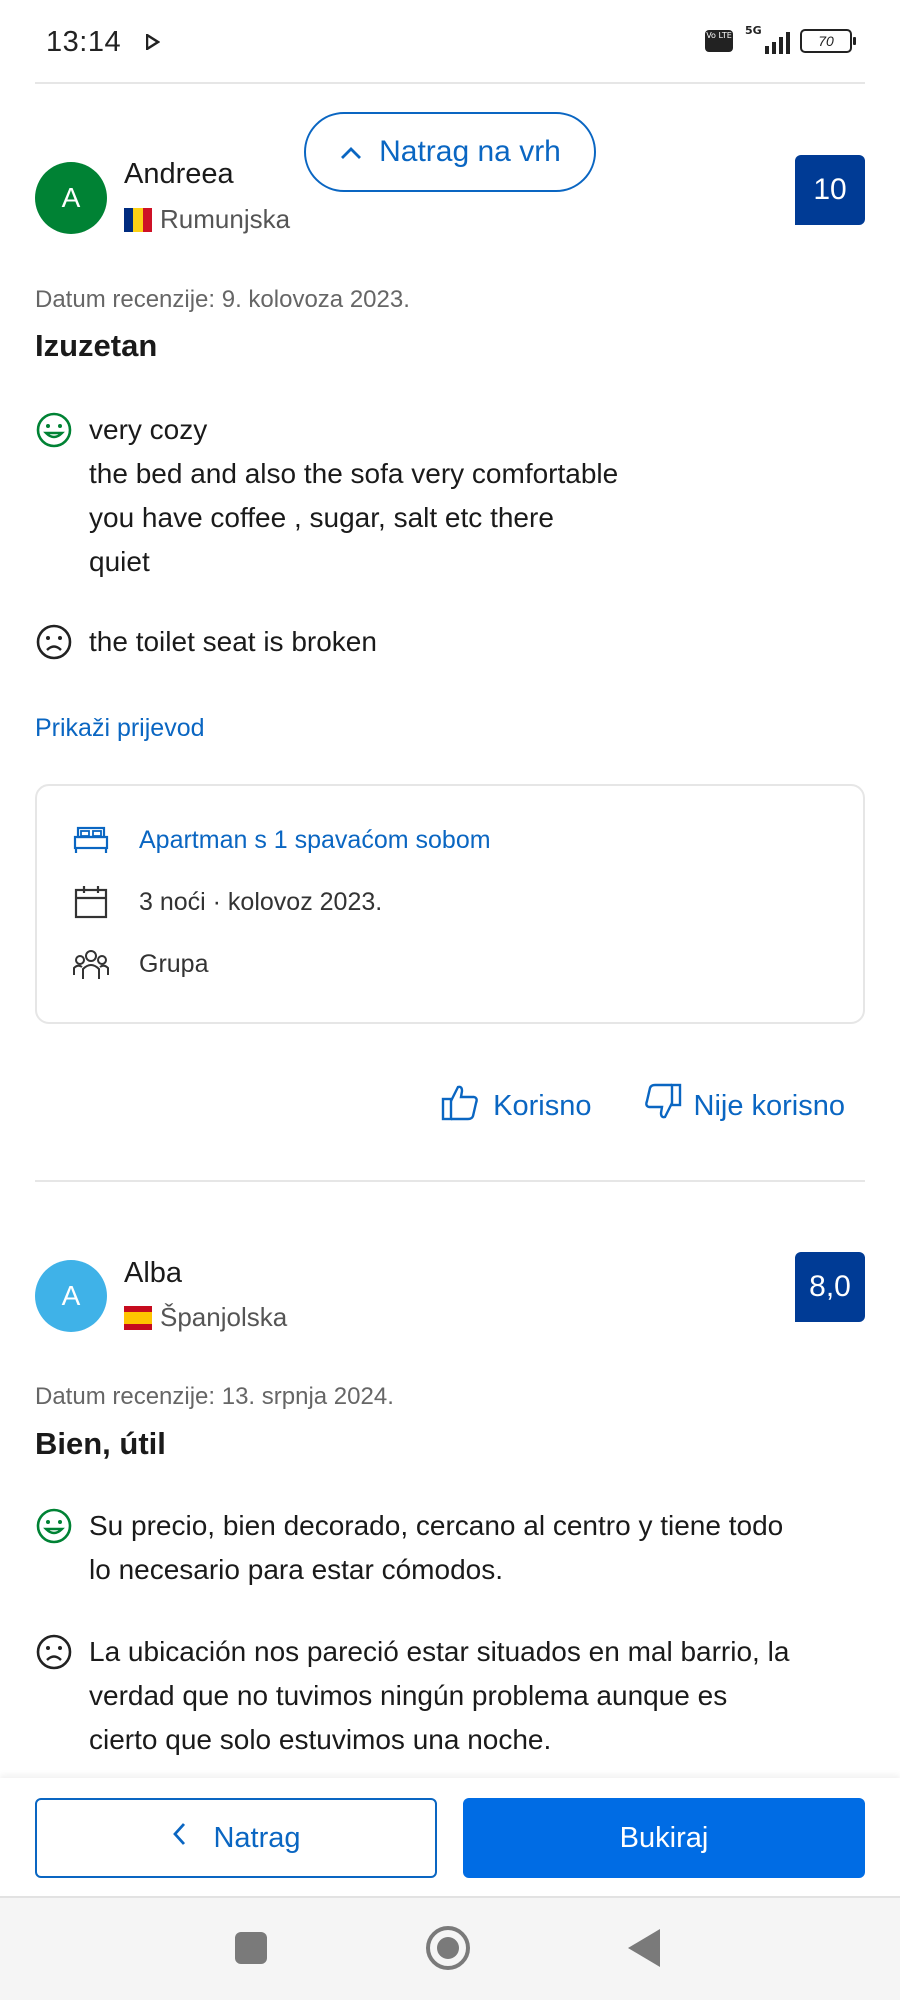 This screenshot has width=900, height=2000. What do you see at coordinates (257, 1837) in the screenshot?
I see `back-button-label: Natrag` at bounding box center [257, 1837].